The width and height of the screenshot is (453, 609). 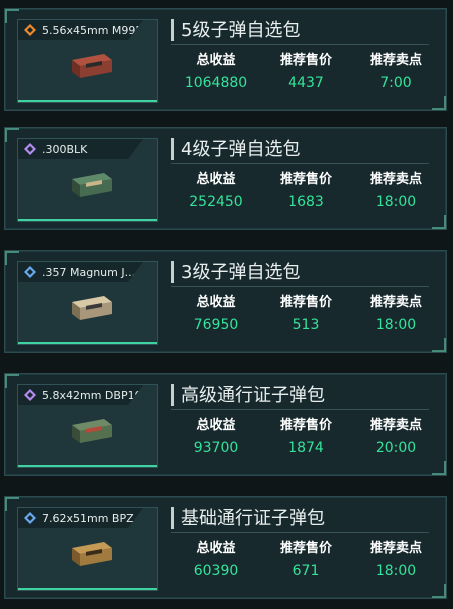 What do you see at coordinates (306, 448) in the screenshot?
I see `stat-value: 1874` at bounding box center [306, 448].